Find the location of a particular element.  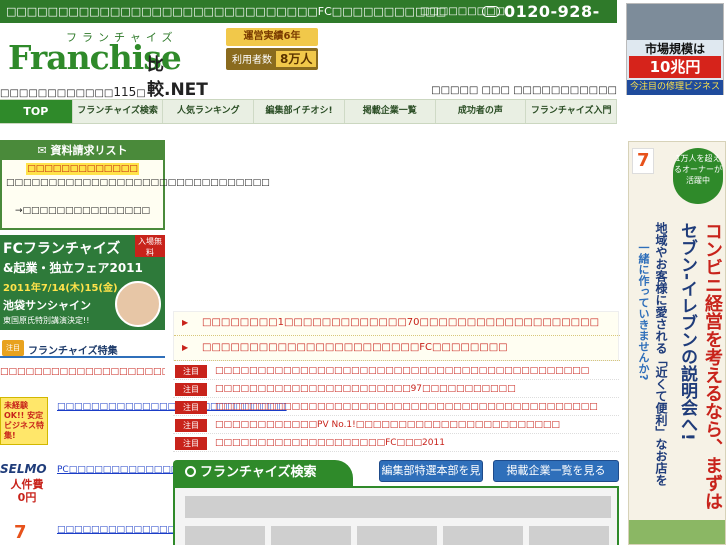

stats-badge: 運営実績6年 利用者数 8万人 is located at coordinates (272, 49).